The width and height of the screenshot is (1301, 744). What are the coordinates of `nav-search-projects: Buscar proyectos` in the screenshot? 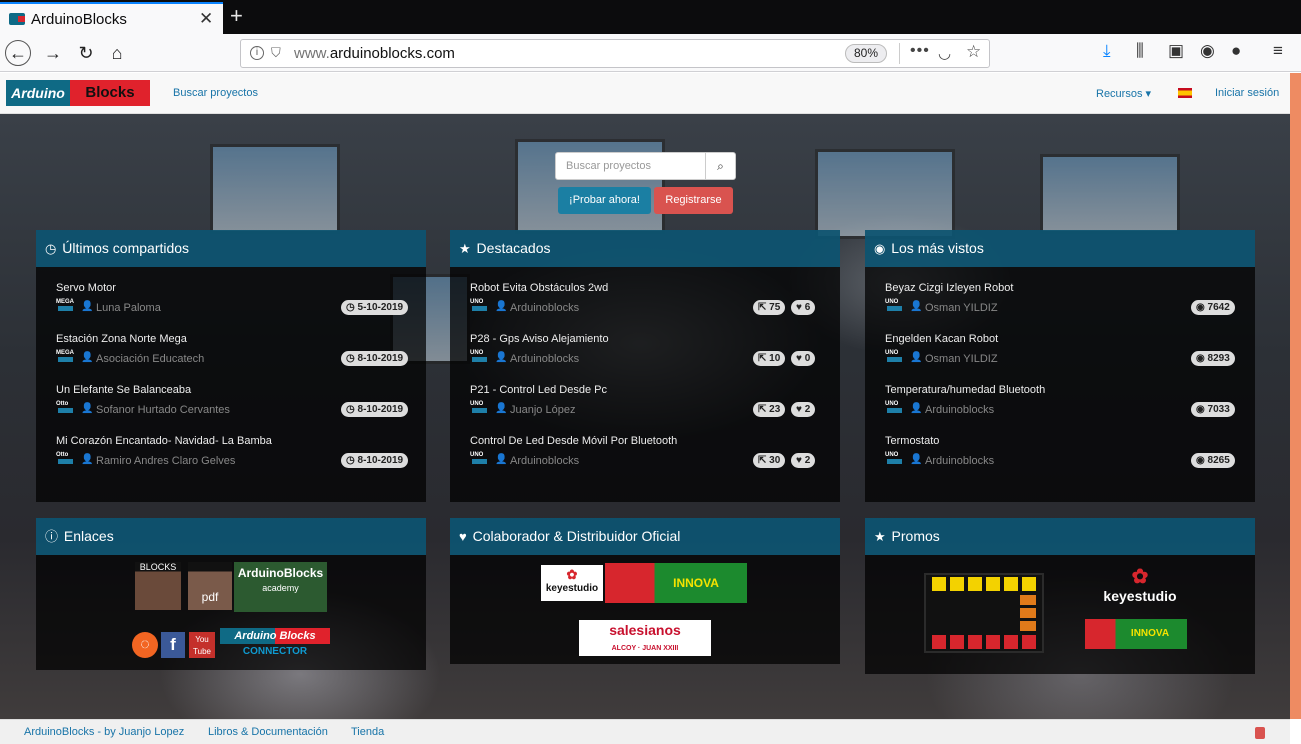 It's located at (215, 93).